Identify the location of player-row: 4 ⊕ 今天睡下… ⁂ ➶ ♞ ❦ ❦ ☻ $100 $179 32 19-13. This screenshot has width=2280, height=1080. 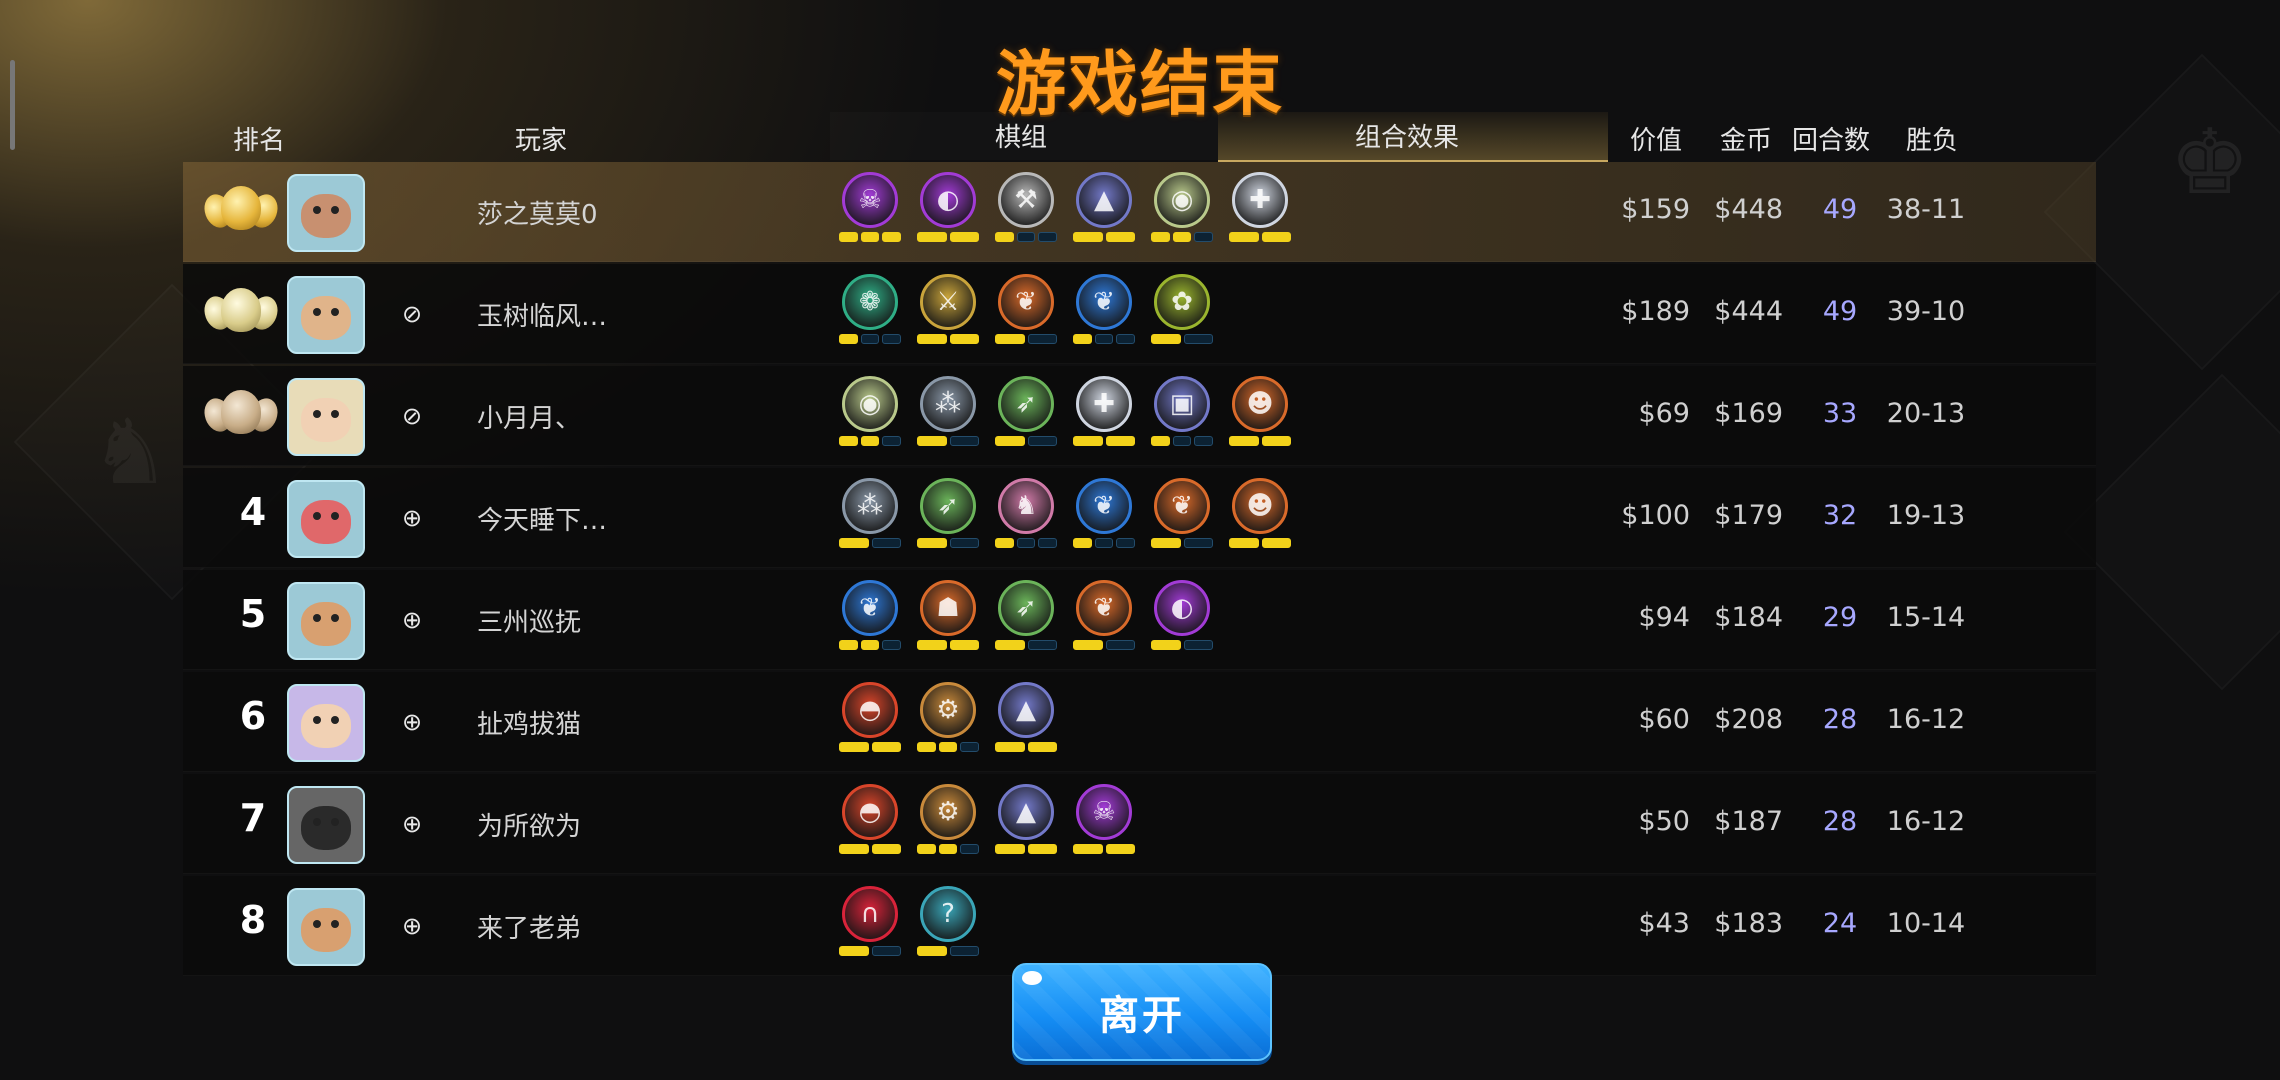
(1139, 518).